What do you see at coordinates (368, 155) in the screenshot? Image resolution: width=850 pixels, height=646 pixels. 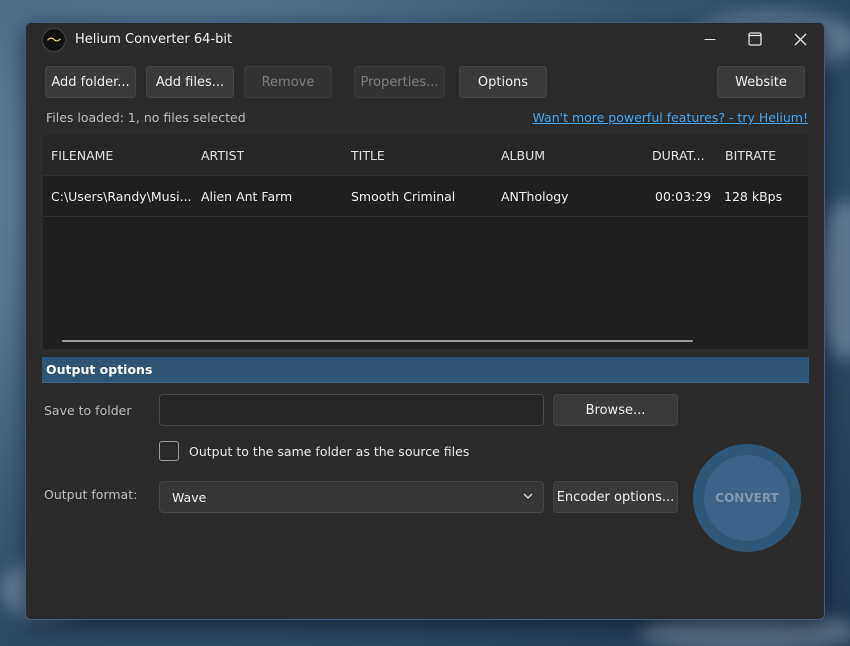 I see `column-header-title: TITLE` at bounding box center [368, 155].